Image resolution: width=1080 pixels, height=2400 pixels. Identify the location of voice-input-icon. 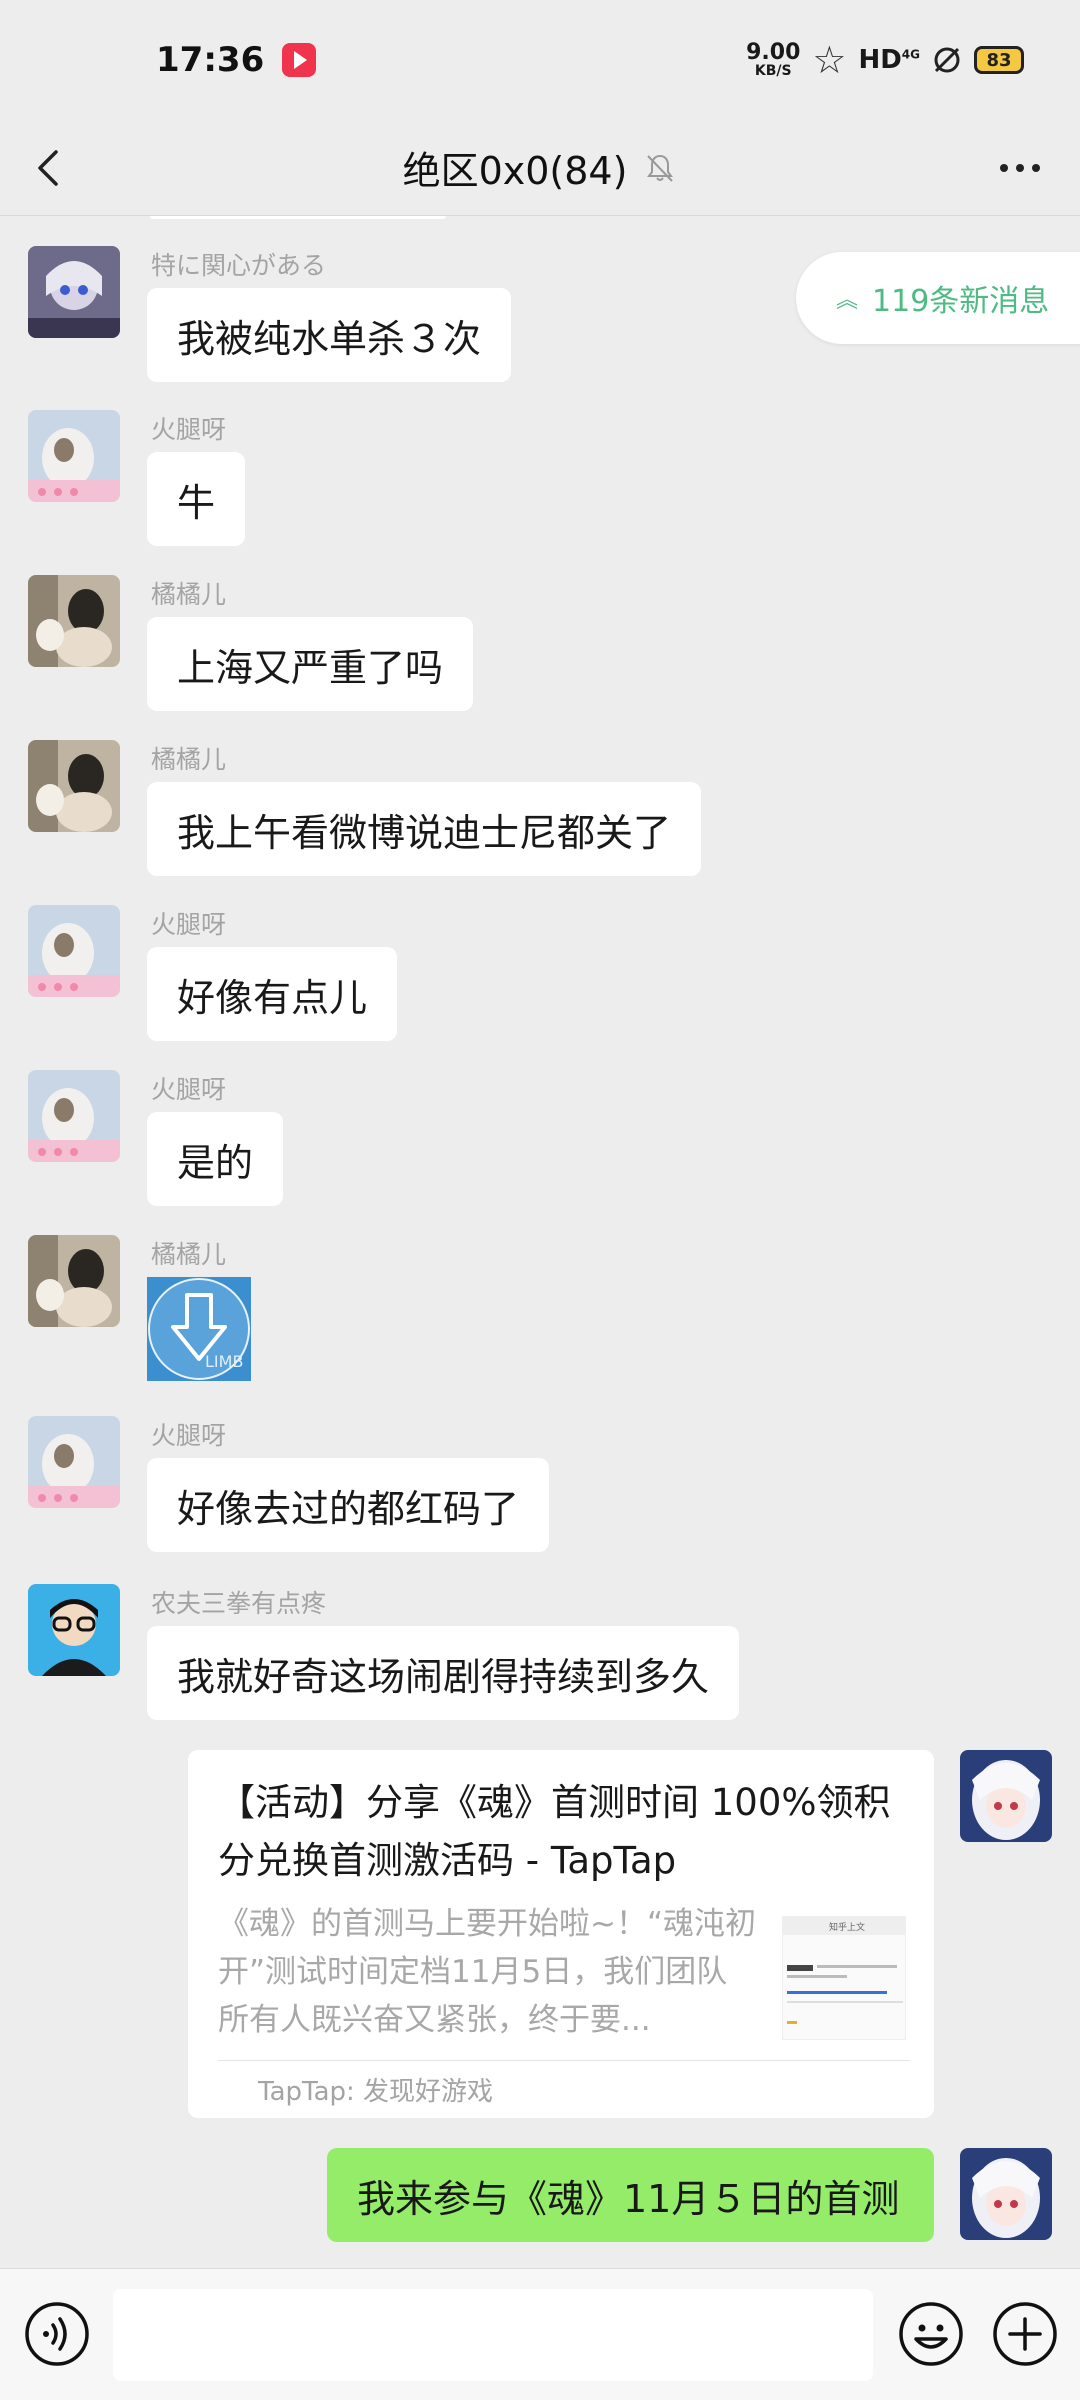
(57, 2334).